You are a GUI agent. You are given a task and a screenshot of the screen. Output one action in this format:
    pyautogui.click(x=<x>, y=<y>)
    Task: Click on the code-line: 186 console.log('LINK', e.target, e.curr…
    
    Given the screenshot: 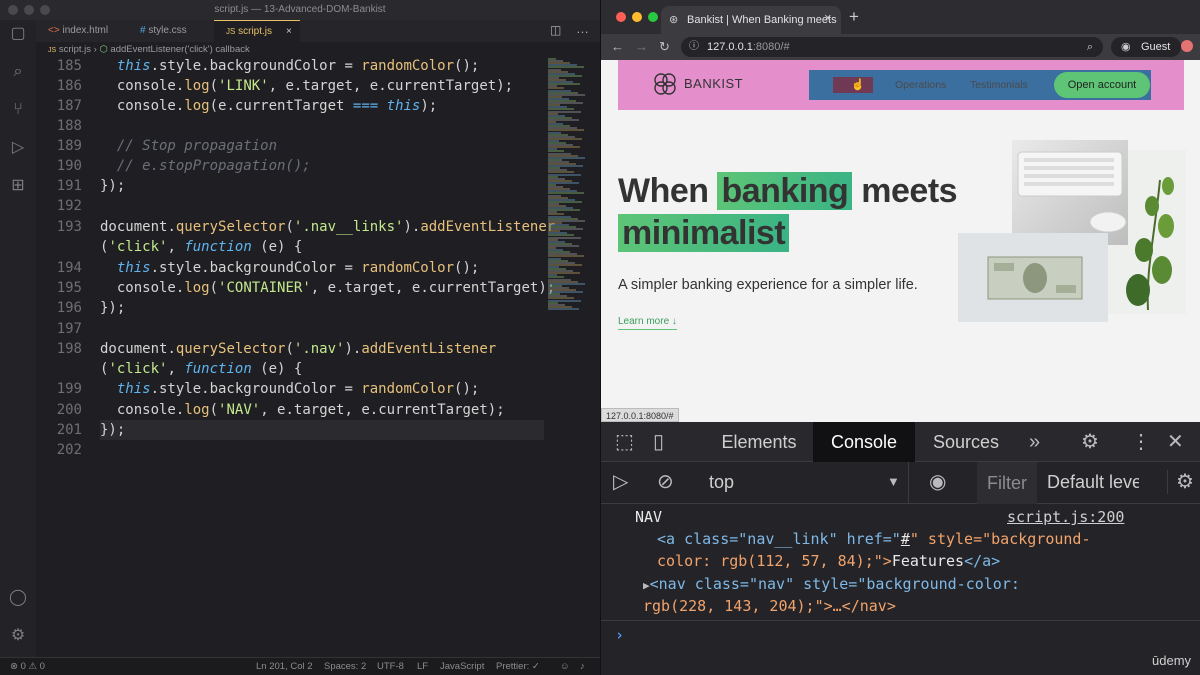 What is the action you would take?
    pyautogui.click(x=285, y=86)
    